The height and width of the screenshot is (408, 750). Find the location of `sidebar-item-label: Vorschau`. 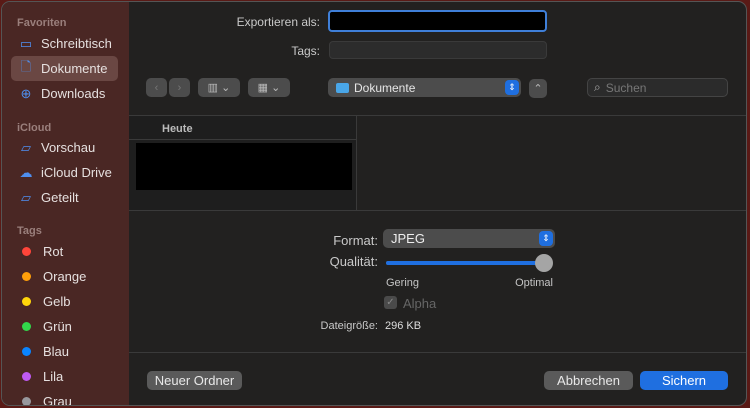

sidebar-item-label: Vorschau is located at coordinates (68, 147).